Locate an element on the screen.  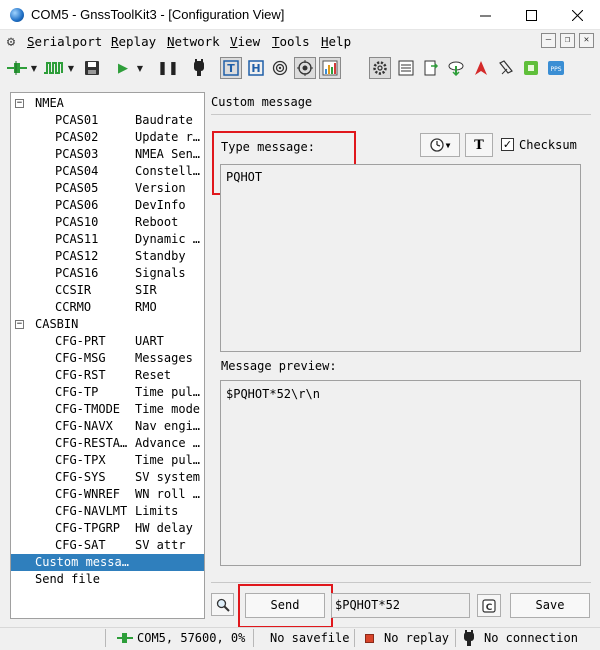
chart-icon is located at coordinates (330, 68).